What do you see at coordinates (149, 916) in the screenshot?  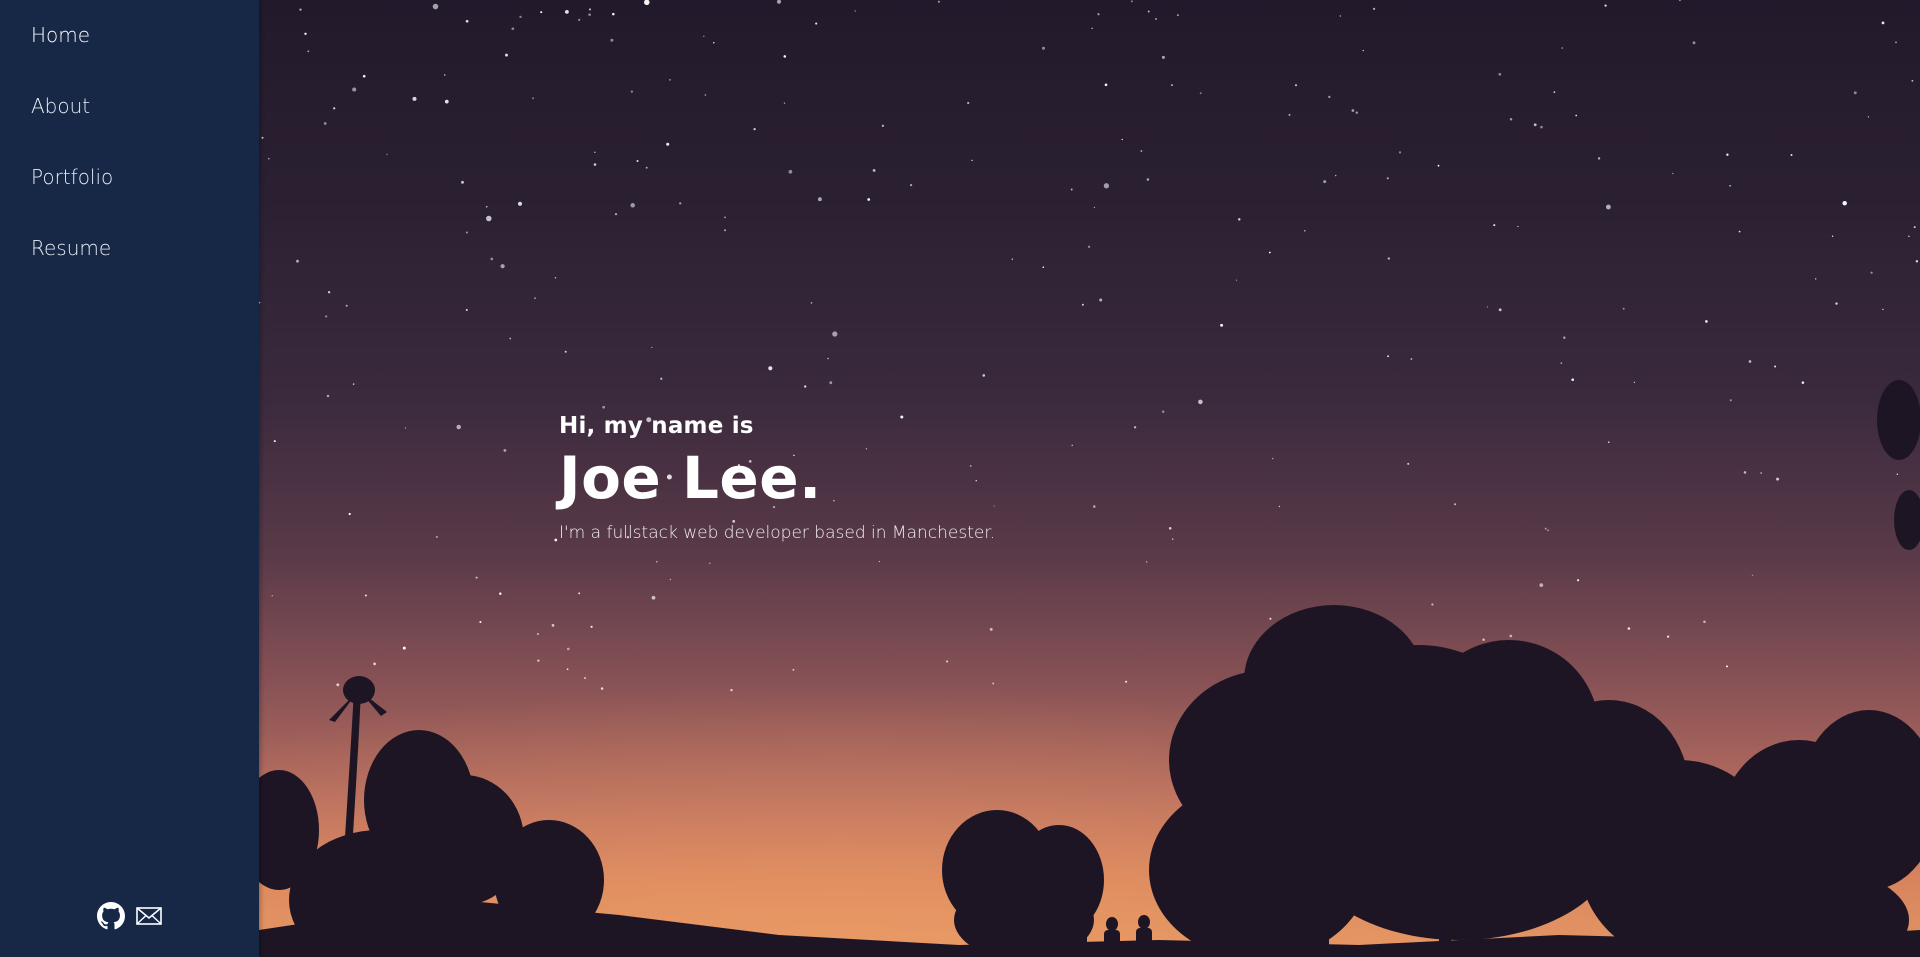 I see `envelope-icon` at bounding box center [149, 916].